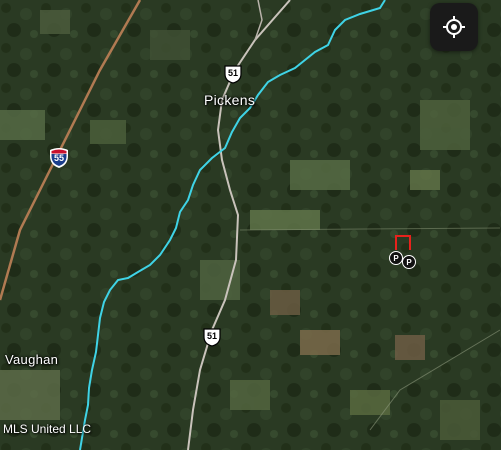  What do you see at coordinates (230, 100) in the screenshot?
I see `place-label-pickens: Pickens` at bounding box center [230, 100].